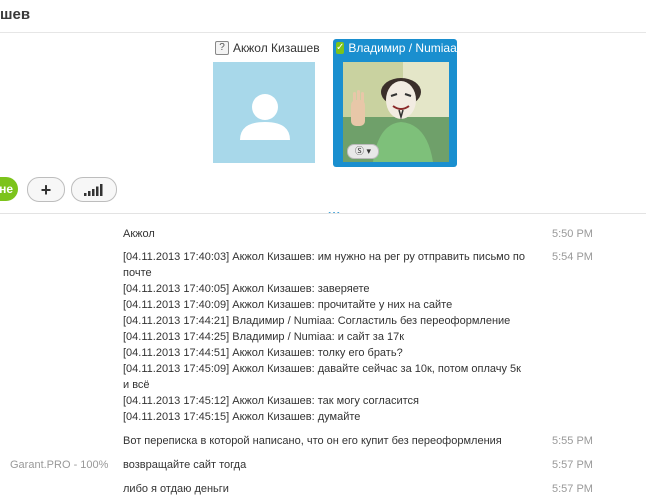 The height and width of the screenshot is (501, 646). Describe the element at coordinates (323, 32) in the screenshot. I see `header-divider` at that location.